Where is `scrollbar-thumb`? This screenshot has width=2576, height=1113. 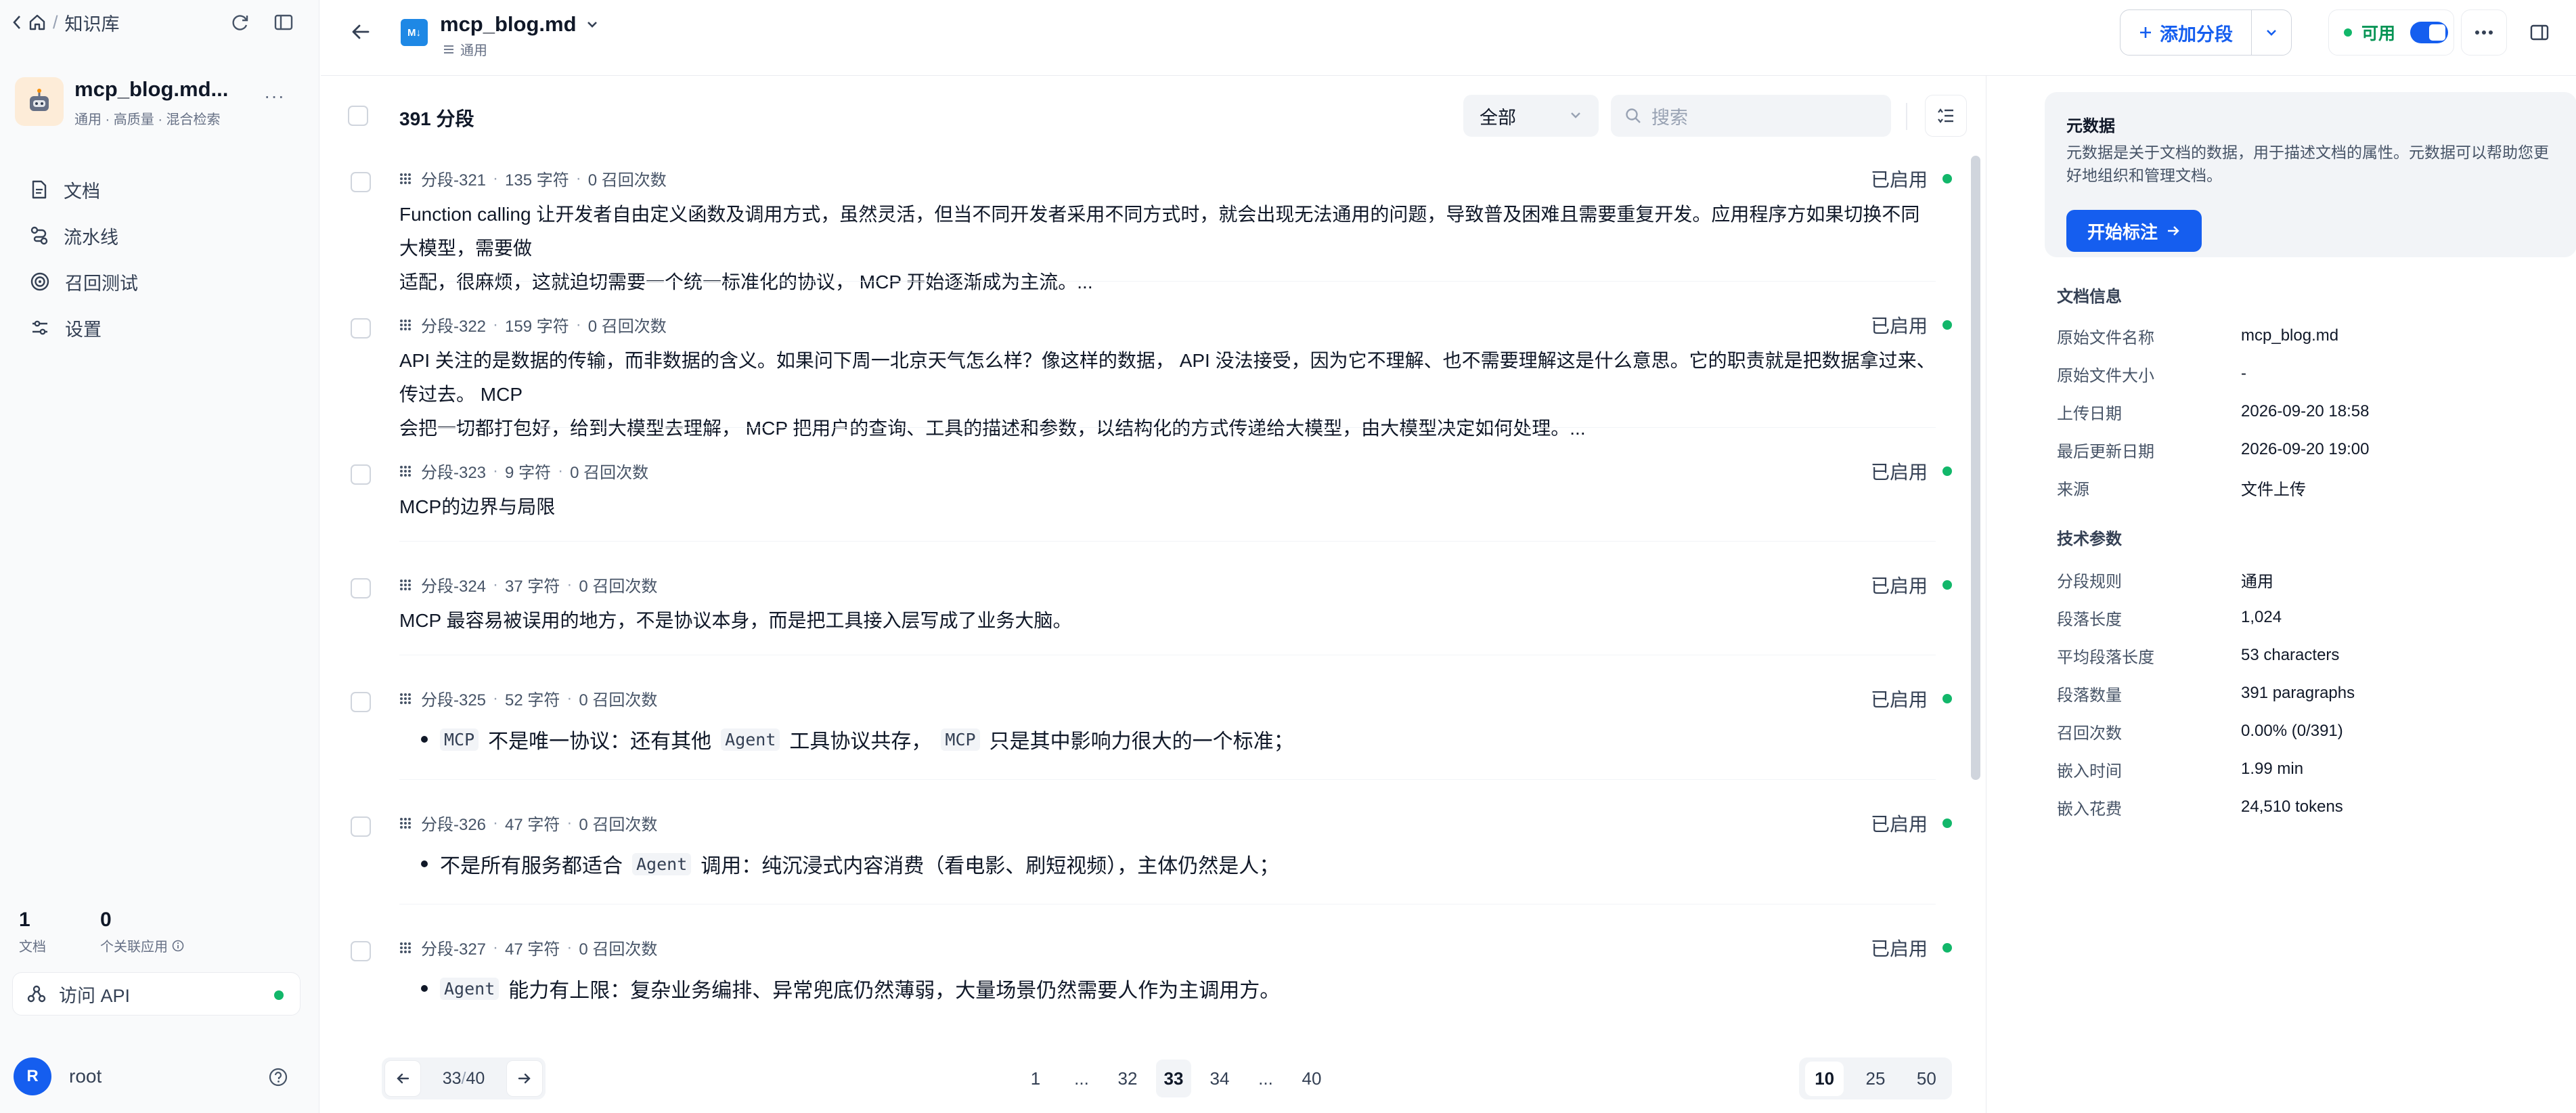
scrollbar-thumb is located at coordinates (1975, 468).